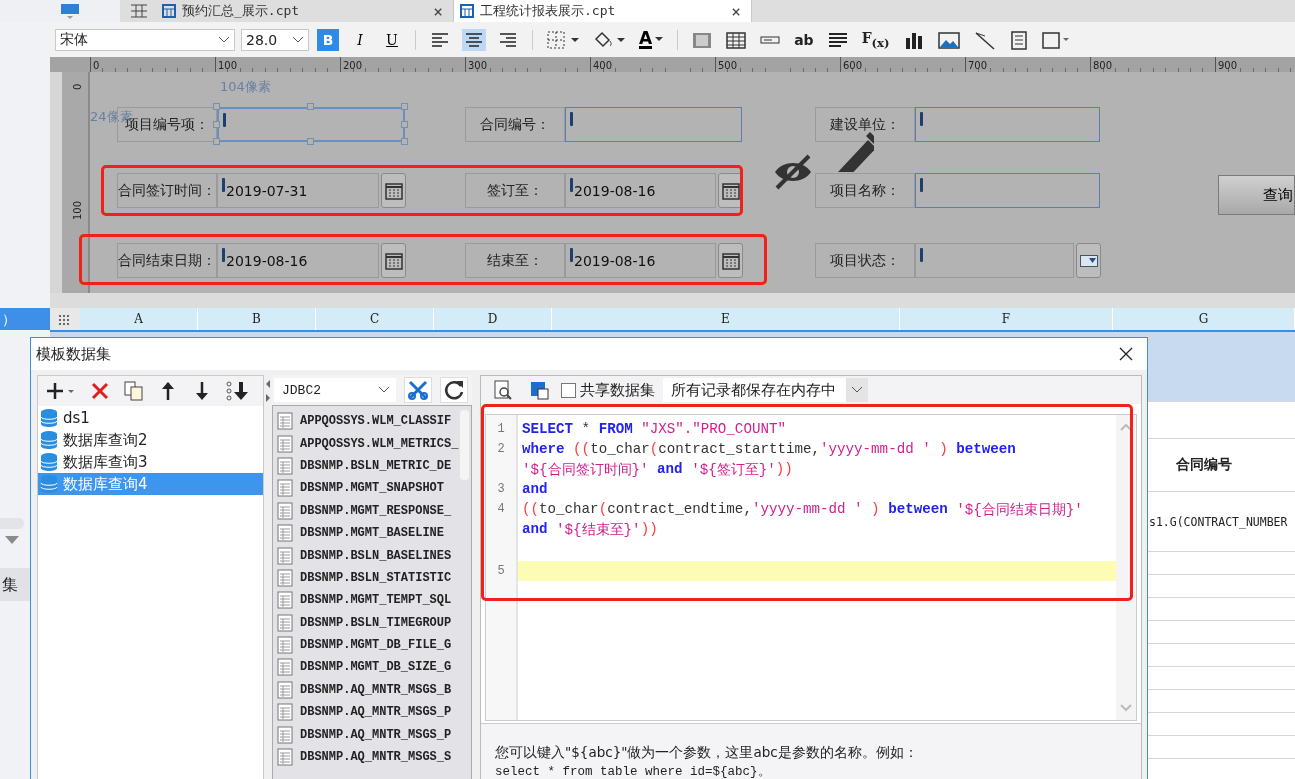 This screenshot has height=779, width=1295. What do you see at coordinates (100, 391) in the screenshot?
I see `delete-icon` at bounding box center [100, 391].